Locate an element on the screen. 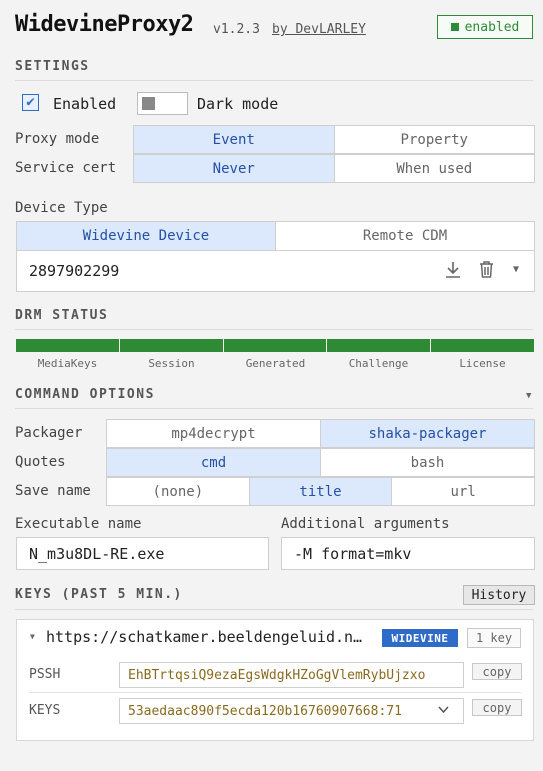 Image resolution: width=543 pixels, height=771 pixels. keys-chevron-down-icon is located at coordinates (443, 710).